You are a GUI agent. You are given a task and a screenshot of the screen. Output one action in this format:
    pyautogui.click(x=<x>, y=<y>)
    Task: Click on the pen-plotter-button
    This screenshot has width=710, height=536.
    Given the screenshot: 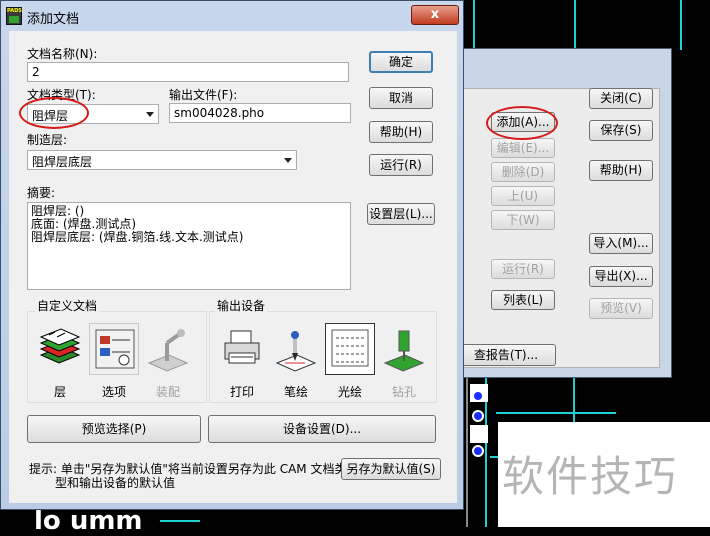 What is the action you would take?
    pyautogui.click(x=296, y=349)
    